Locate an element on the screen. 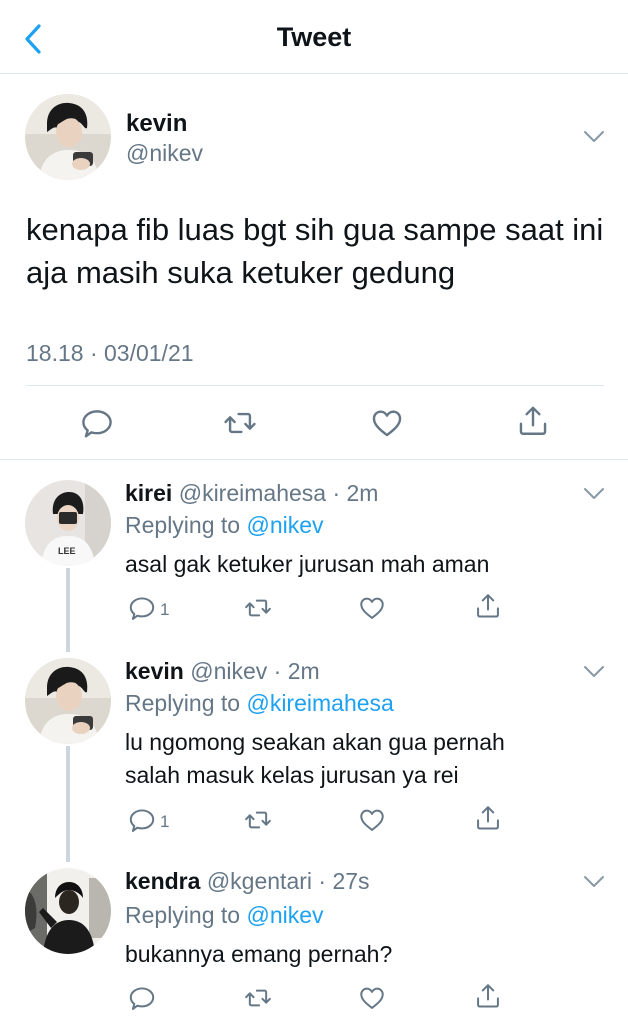 The image size is (628, 1024). page-title: Tweet is located at coordinates (314, 37).